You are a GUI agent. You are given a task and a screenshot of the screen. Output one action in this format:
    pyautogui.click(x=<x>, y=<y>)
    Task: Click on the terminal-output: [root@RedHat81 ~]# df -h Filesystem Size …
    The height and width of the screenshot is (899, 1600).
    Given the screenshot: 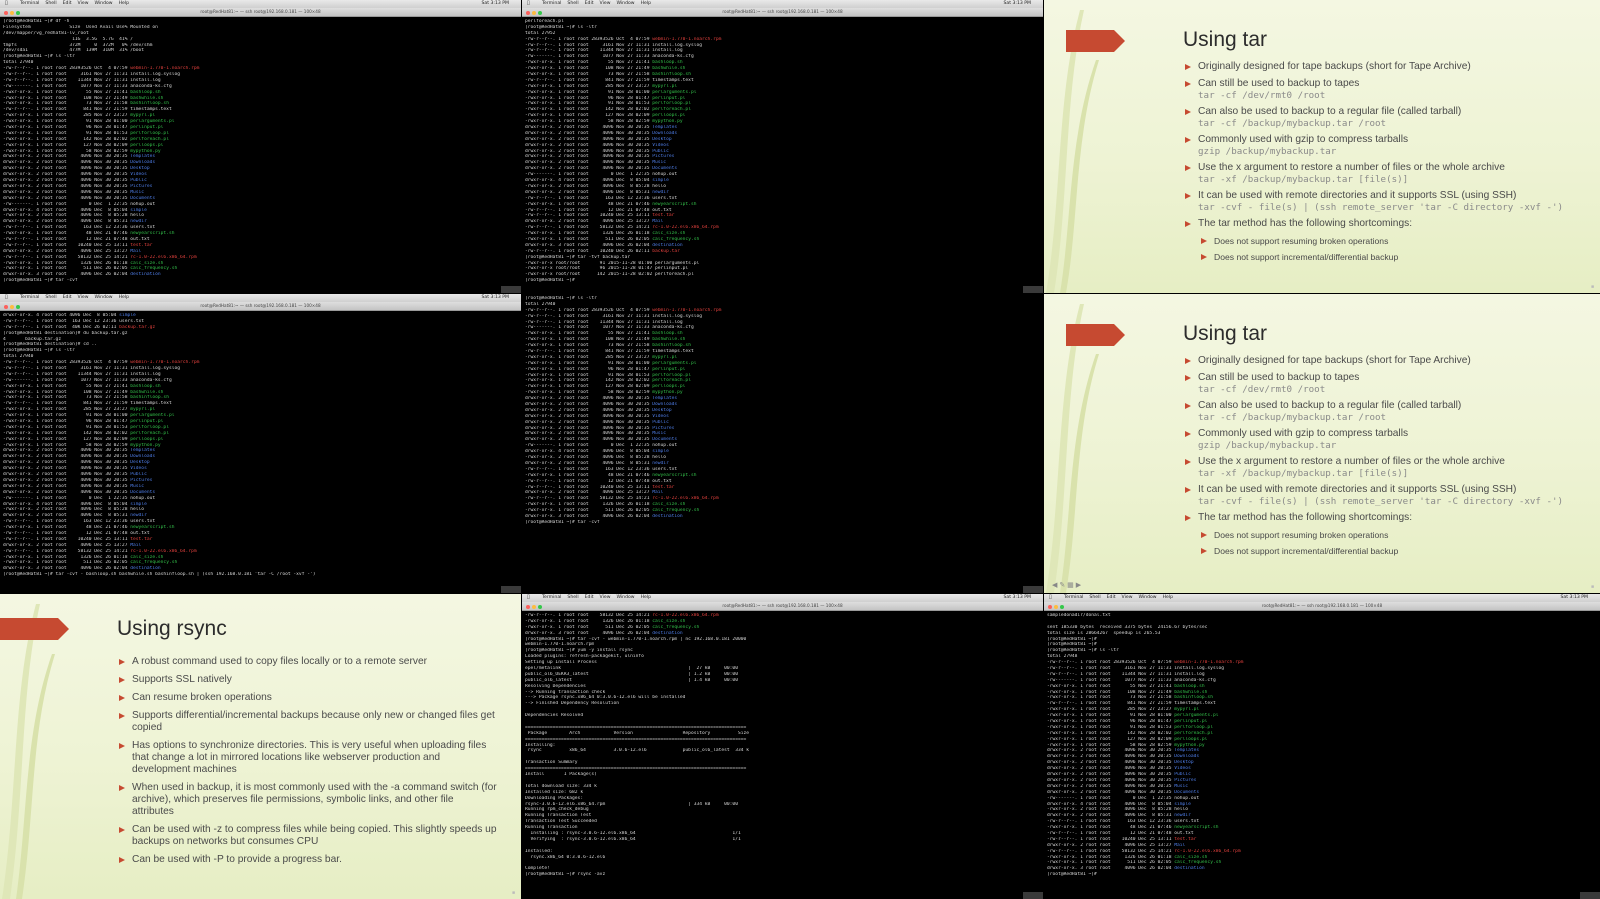 What is the action you would take?
    pyautogui.click(x=260, y=151)
    